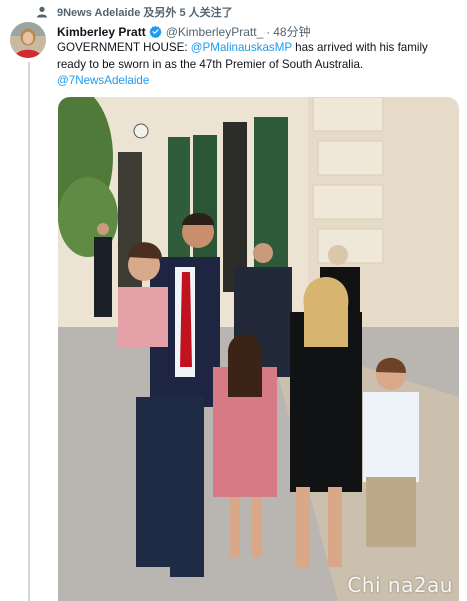  I want to click on display-name: Kimberley Pratt, so click(101, 32).